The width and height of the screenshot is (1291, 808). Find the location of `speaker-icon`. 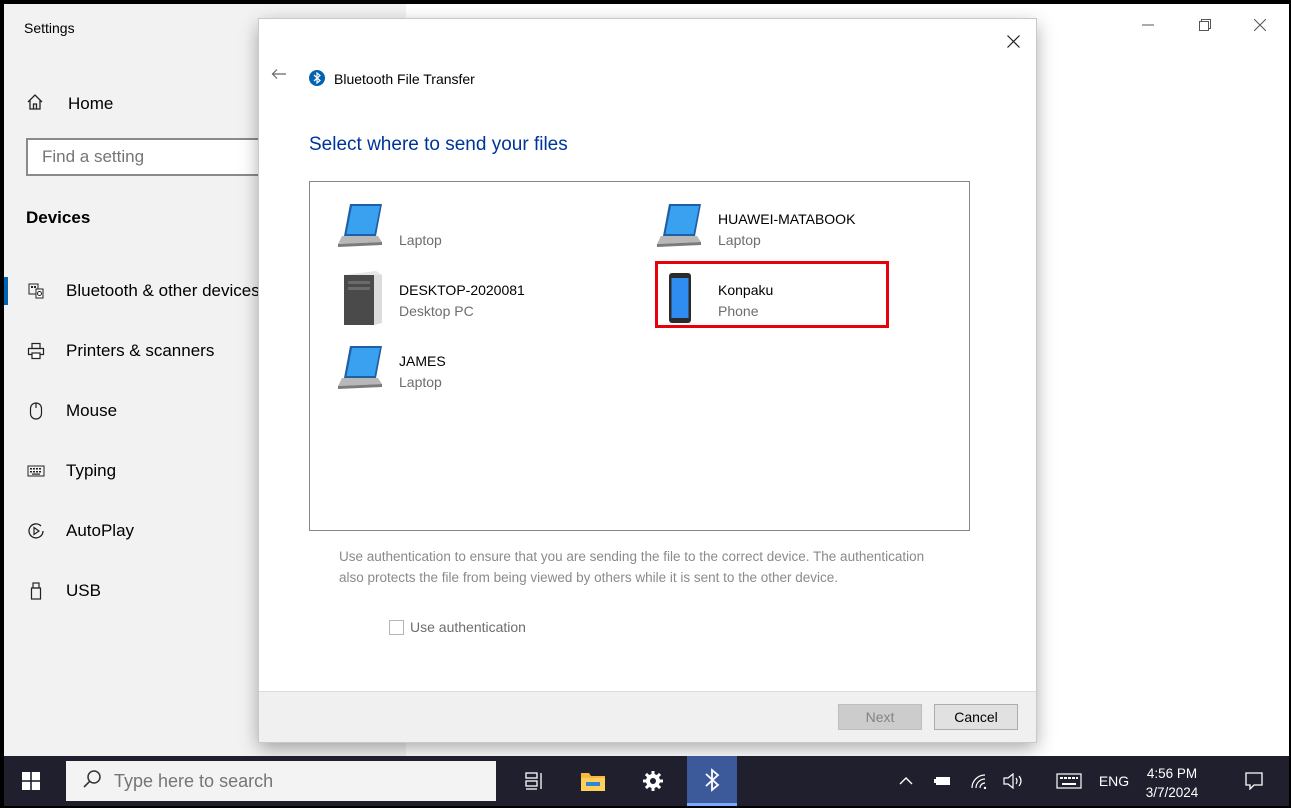

speaker-icon is located at coordinates (1012, 781).